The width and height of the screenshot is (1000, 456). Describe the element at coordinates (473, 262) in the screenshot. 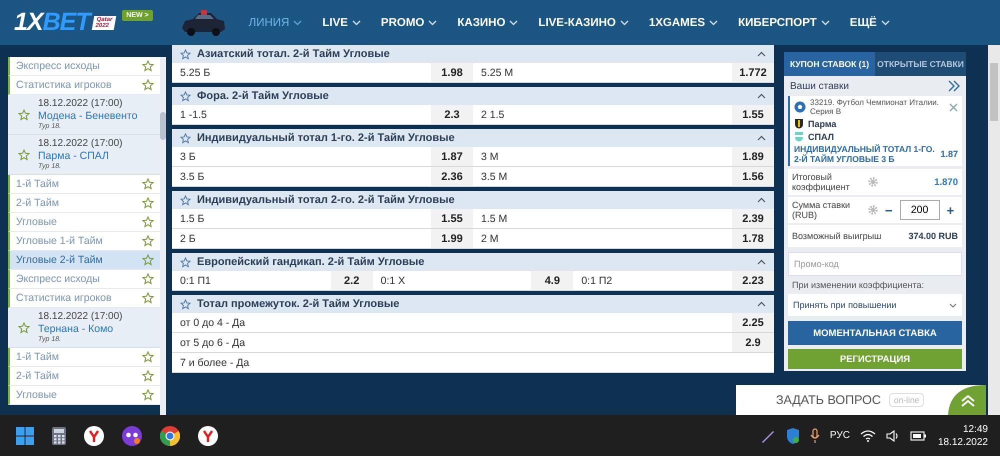

I see `market-header: Европейский гандикап. 2-й Тайм Угловые` at that location.